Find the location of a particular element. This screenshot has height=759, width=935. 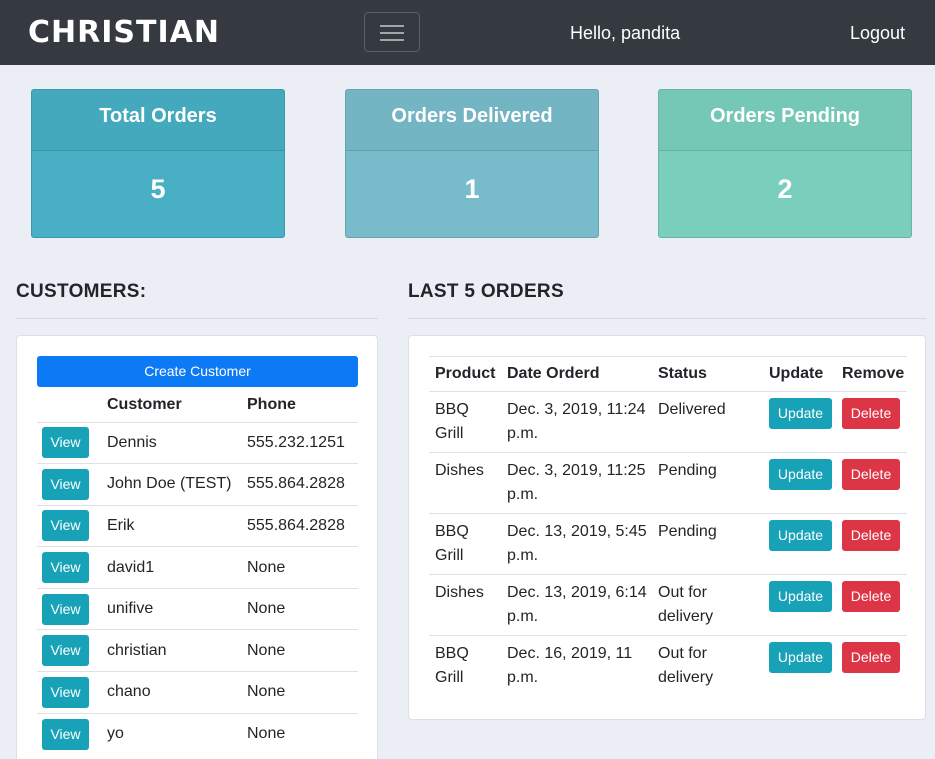

order-date: Dec. 13, 2019, 6:14 p.m. is located at coordinates (576, 605).